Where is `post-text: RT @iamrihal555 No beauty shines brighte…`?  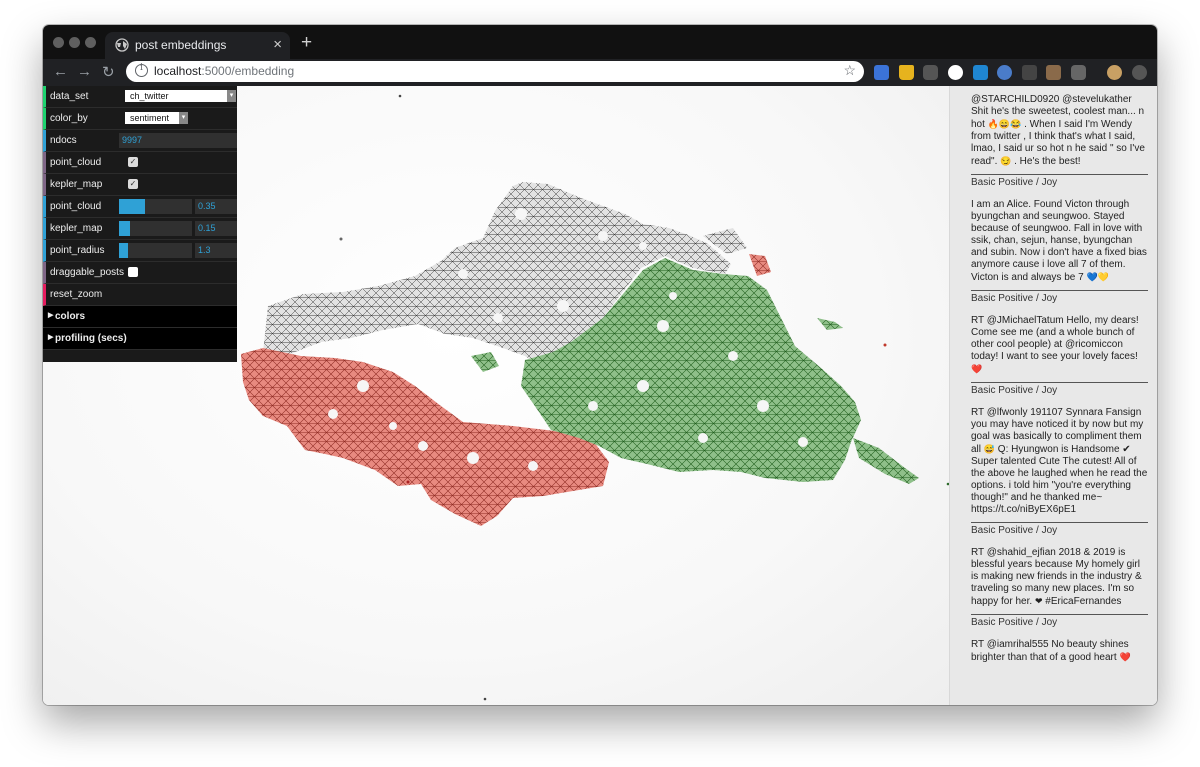
post-text: RT @iamrihal555 No beauty shines brighte… is located at coordinates (1051, 651).